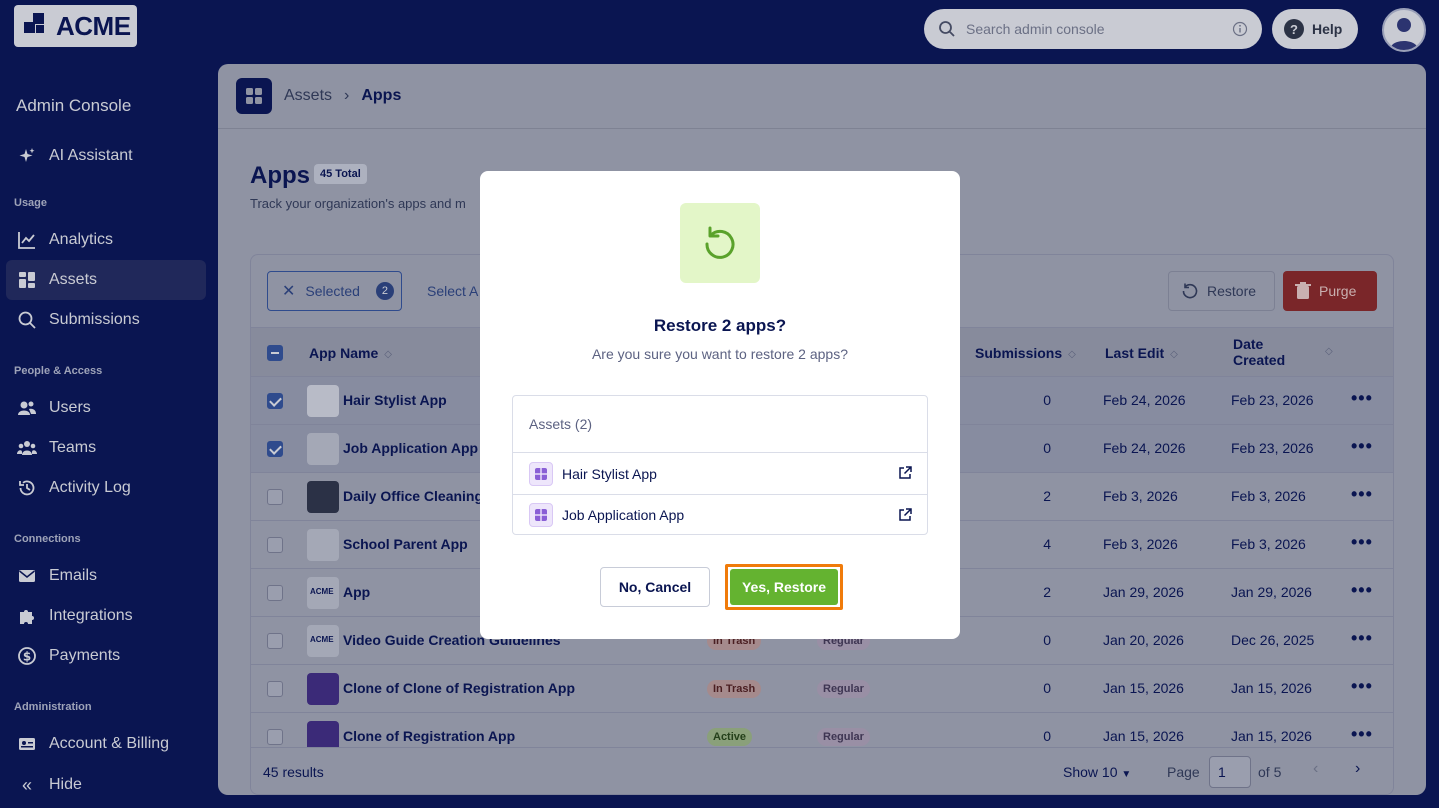 Image resolution: width=1439 pixels, height=808 pixels. Describe the element at coordinates (1315, 769) in the screenshot. I see `previous-page-button: ‹` at that location.